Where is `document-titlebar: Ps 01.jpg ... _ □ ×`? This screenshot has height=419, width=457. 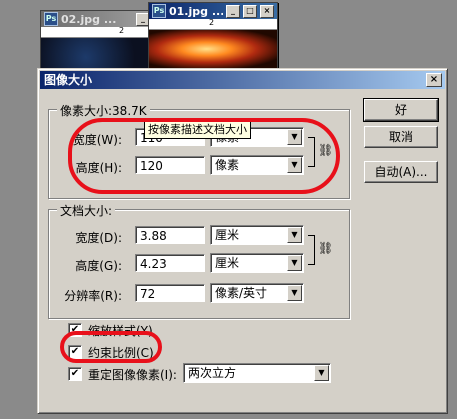
document-titlebar: Ps 01.jpg ... _ □ × is located at coordinates (213, 11).